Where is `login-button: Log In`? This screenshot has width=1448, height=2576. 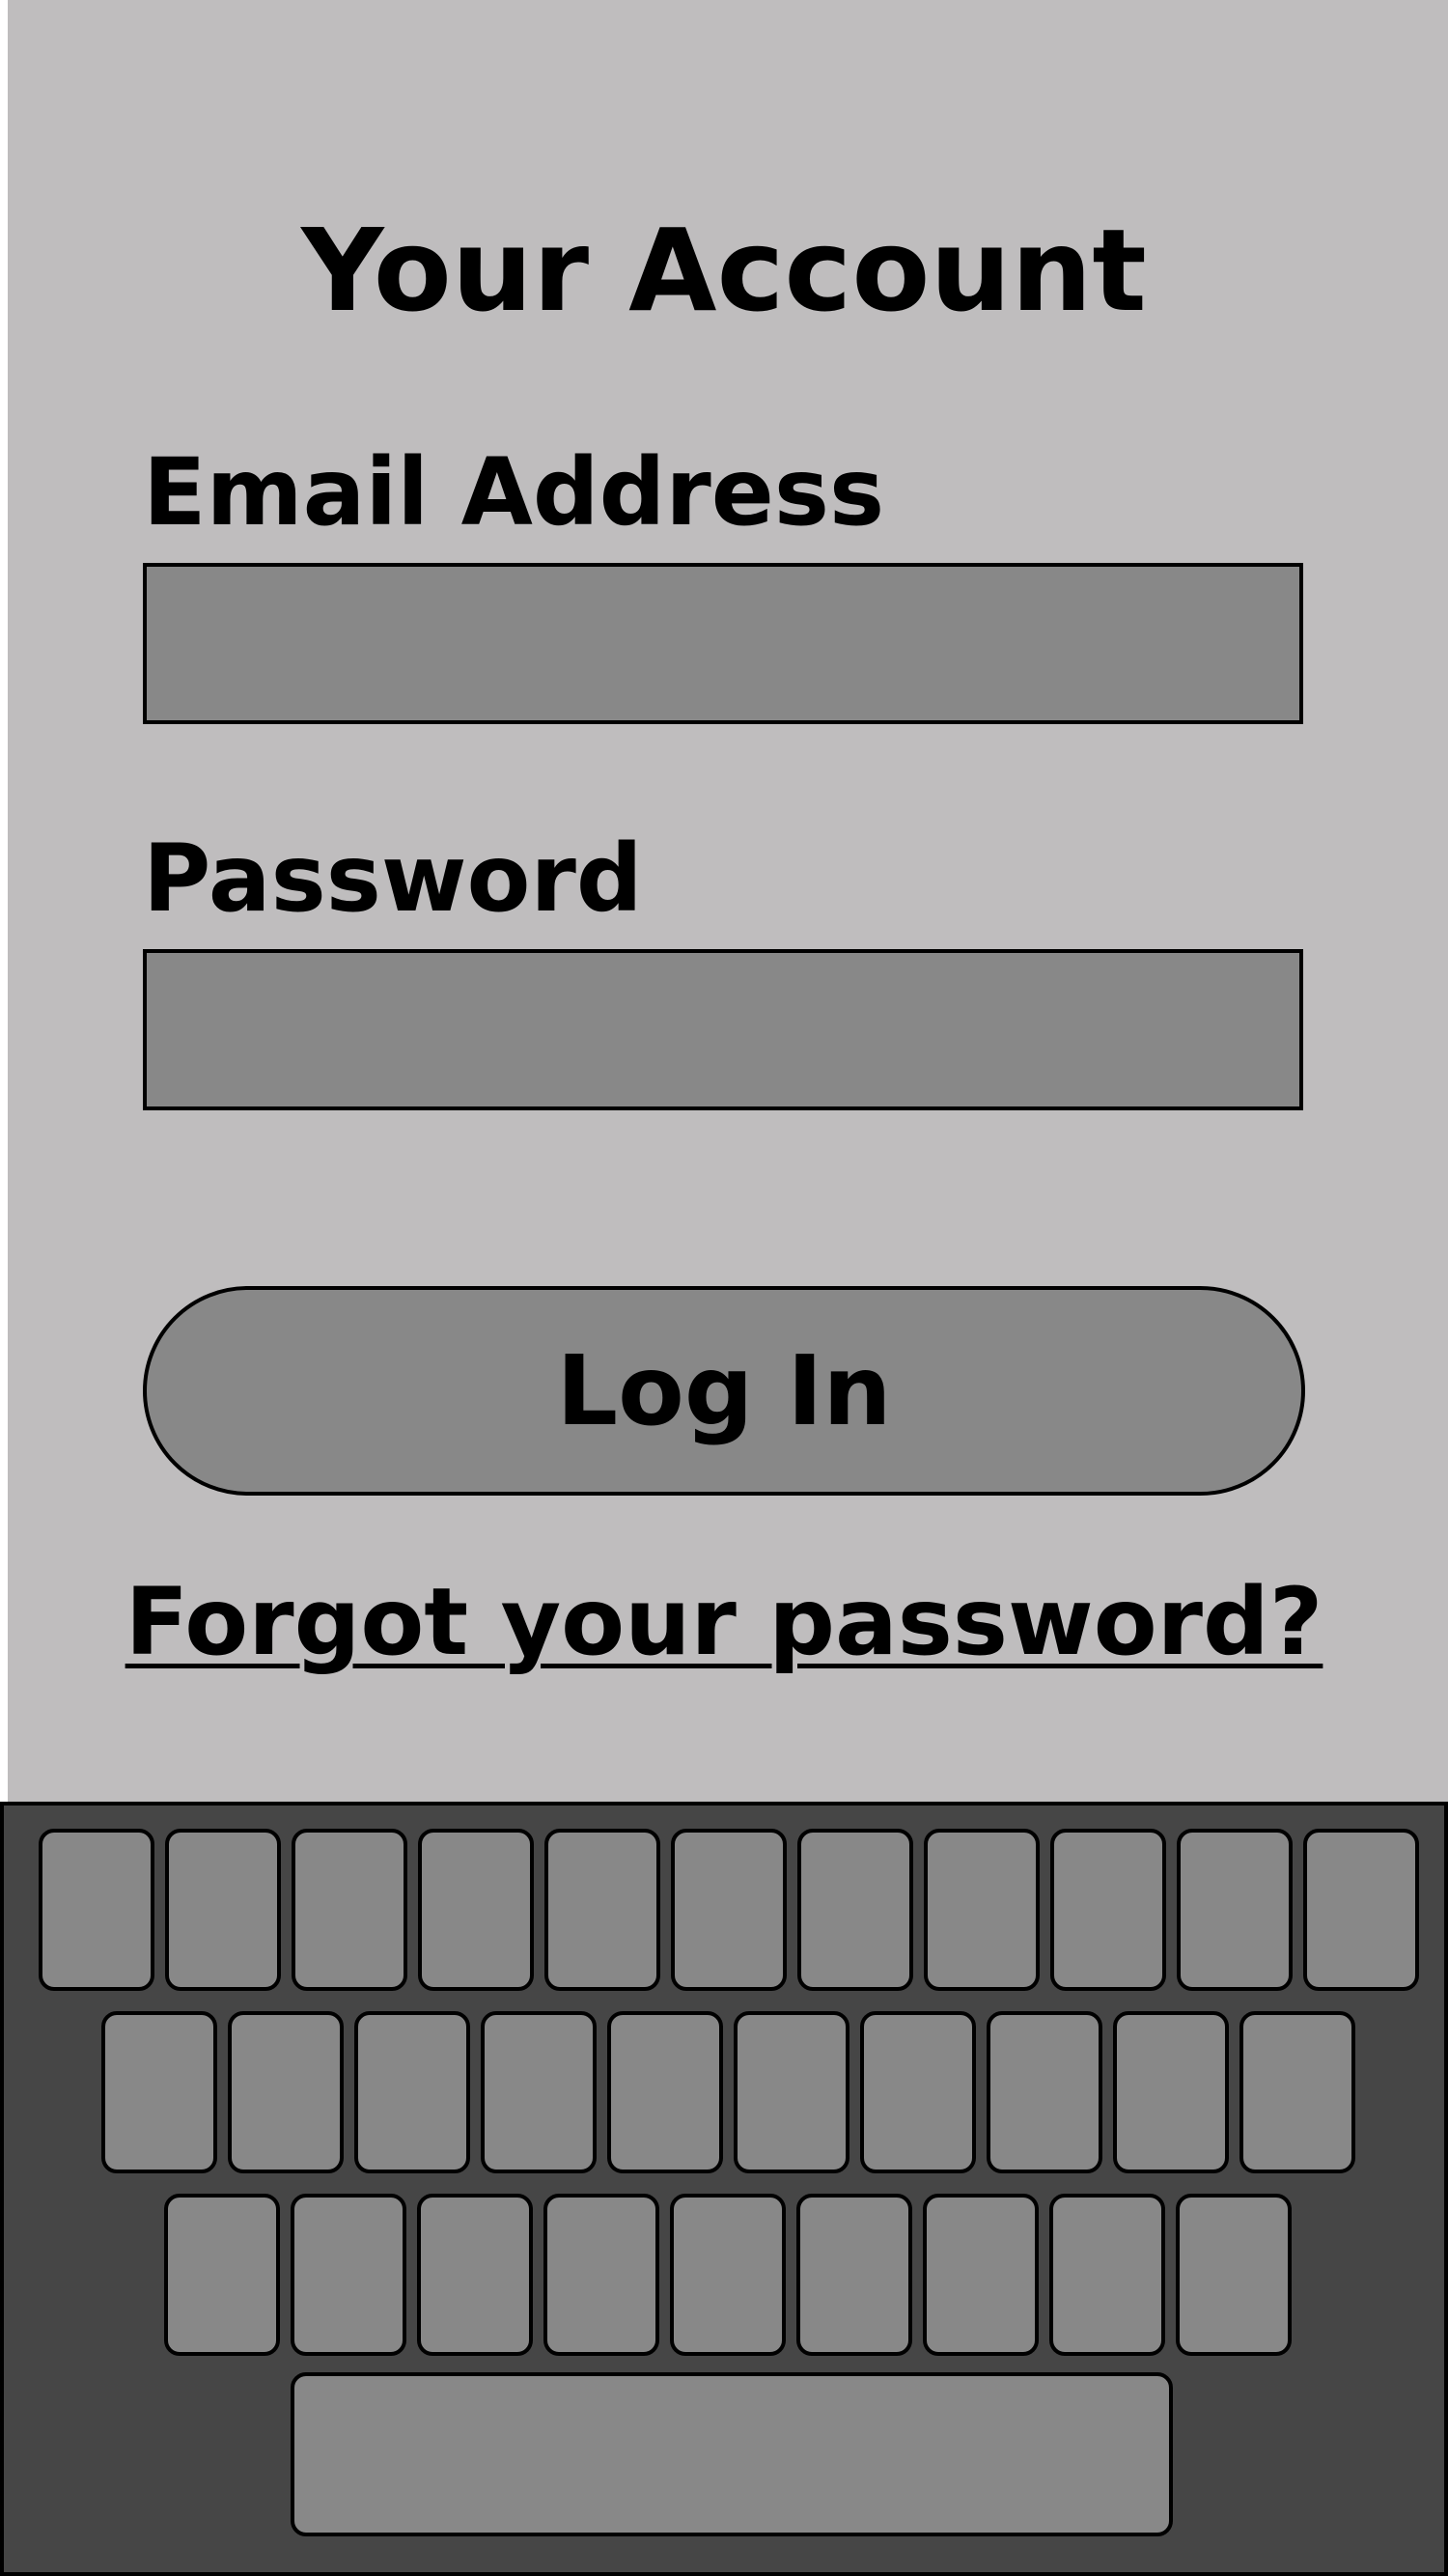 login-button: Log In is located at coordinates (724, 1391).